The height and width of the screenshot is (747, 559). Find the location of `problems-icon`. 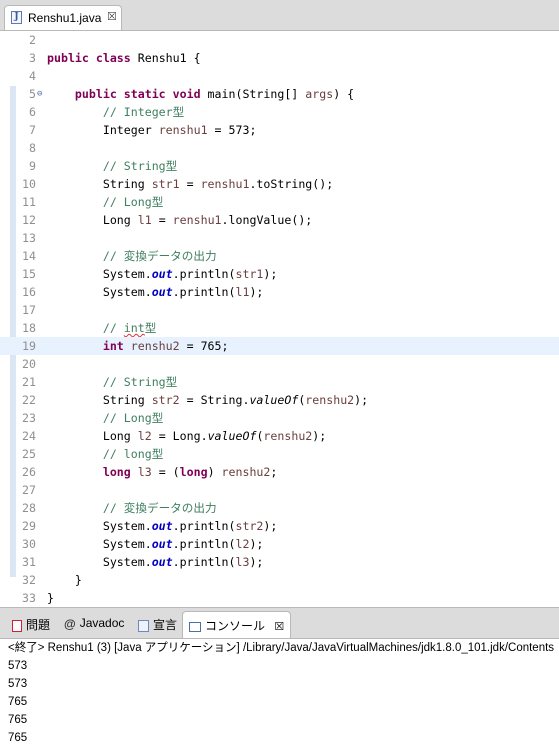

problems-icon is located at coordinates (17, 625).